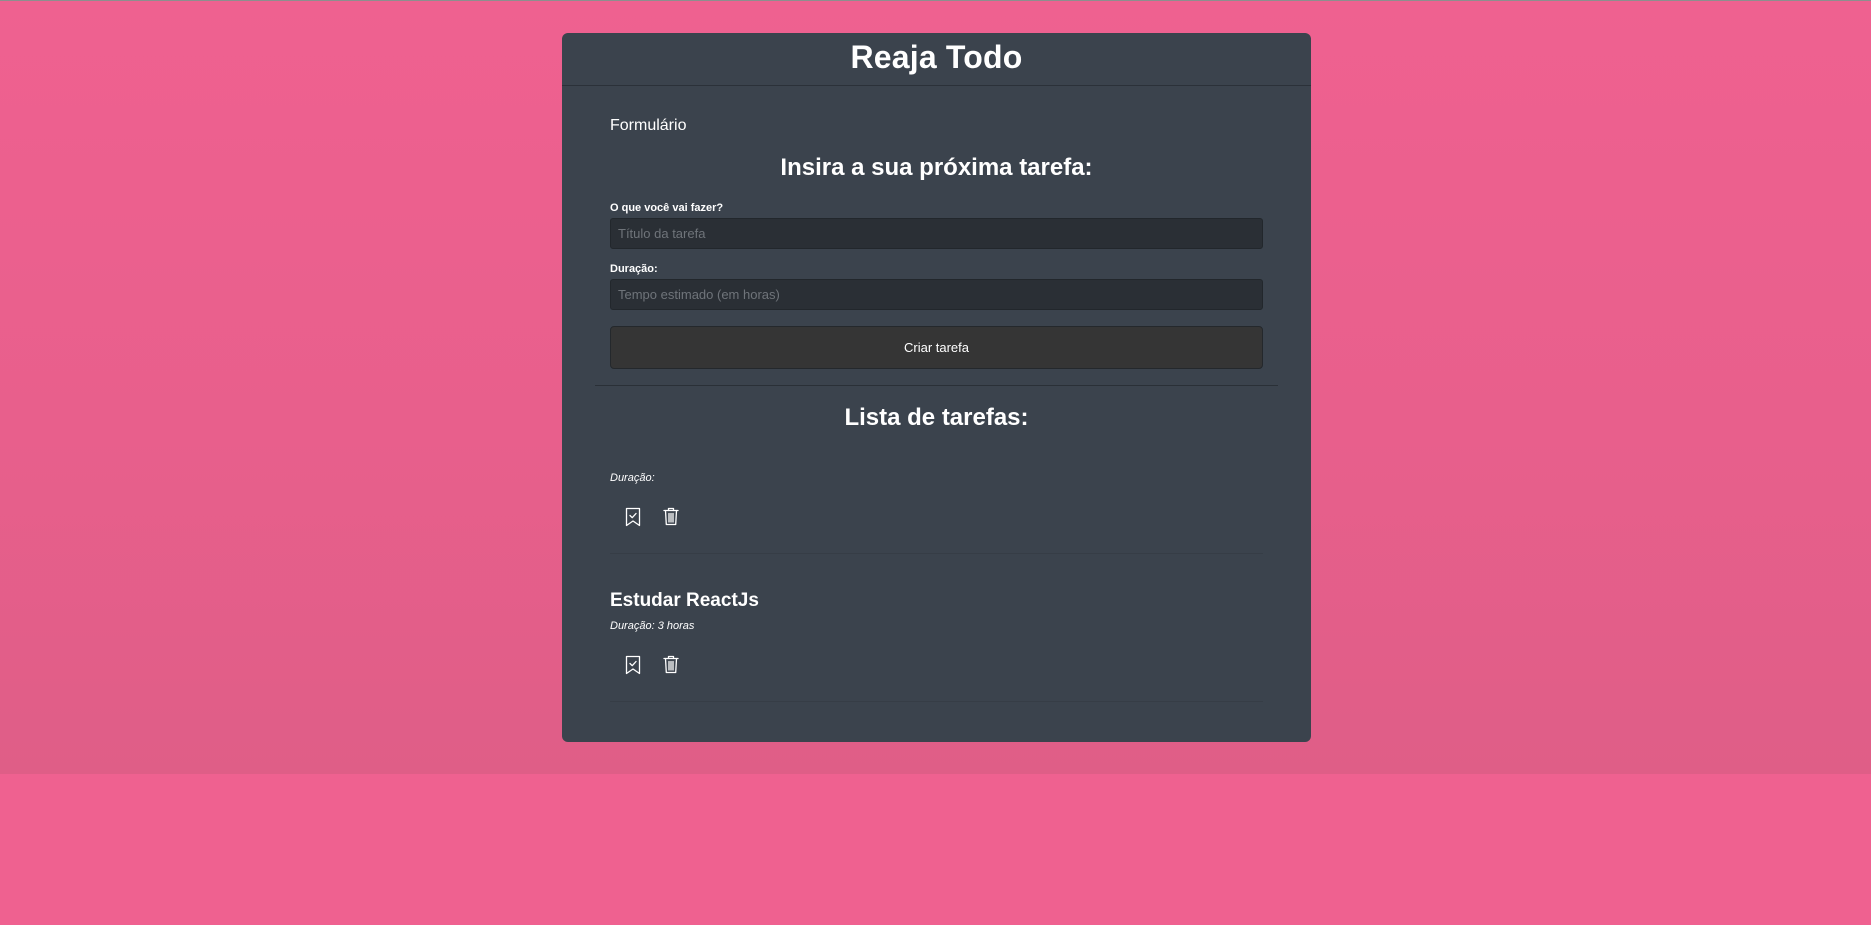 This screenshot has width=1871, height=925. Describe the element at coordinates (634, 269) in the screenshot. I see `task-duration-label: Duração:` at that location.